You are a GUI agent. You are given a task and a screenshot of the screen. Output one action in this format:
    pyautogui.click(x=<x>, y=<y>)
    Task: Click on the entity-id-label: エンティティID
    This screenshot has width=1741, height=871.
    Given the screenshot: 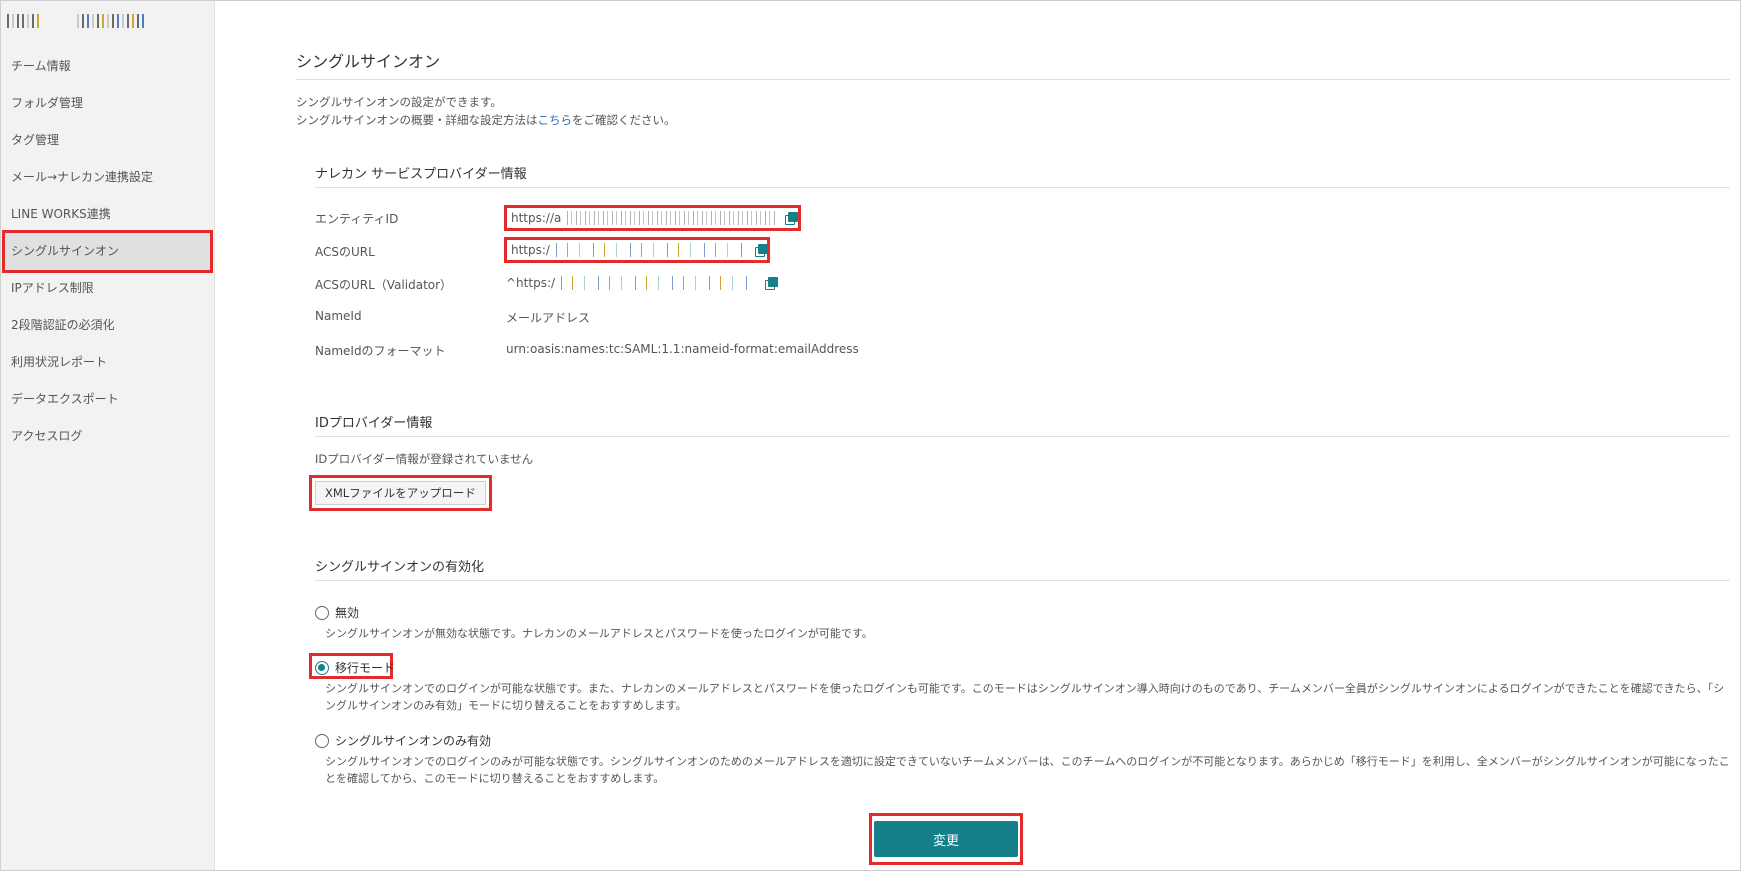 What is the action you would take?
    pyautogui.click(x=357, y=219)
    